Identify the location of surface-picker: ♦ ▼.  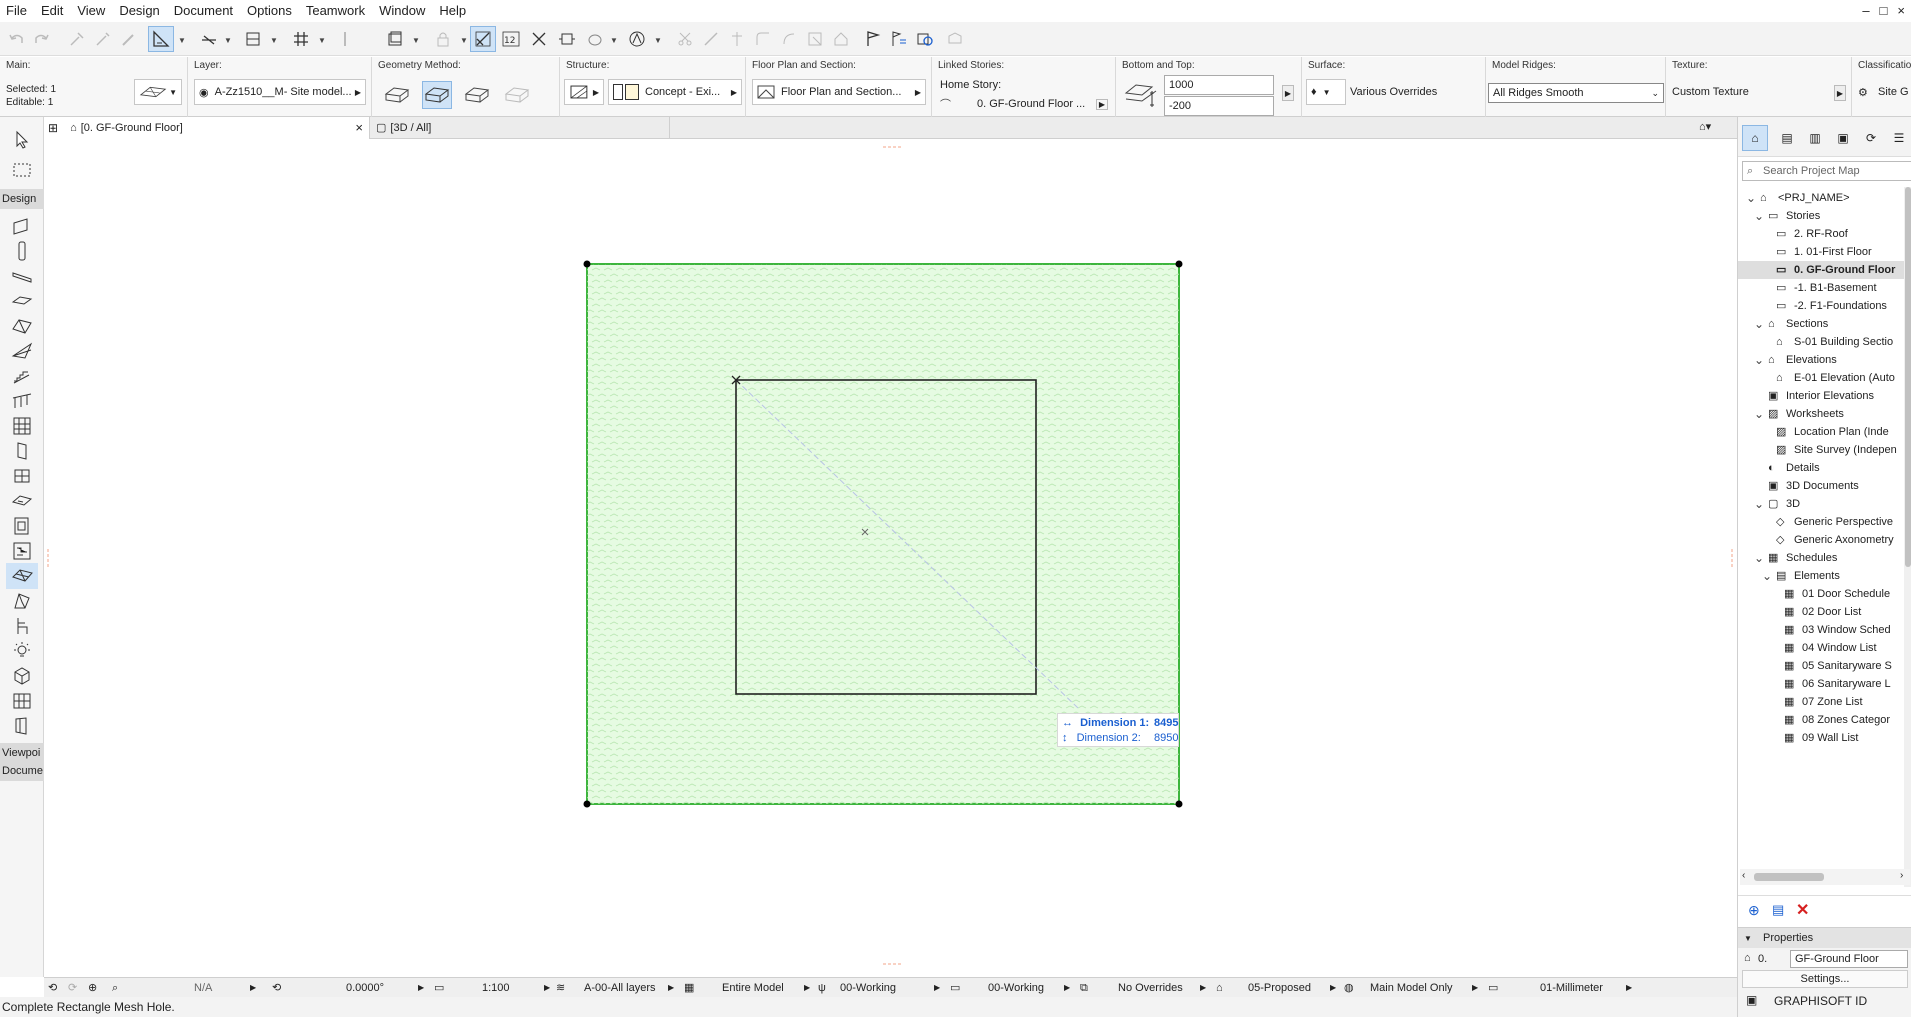
(1326, 92).